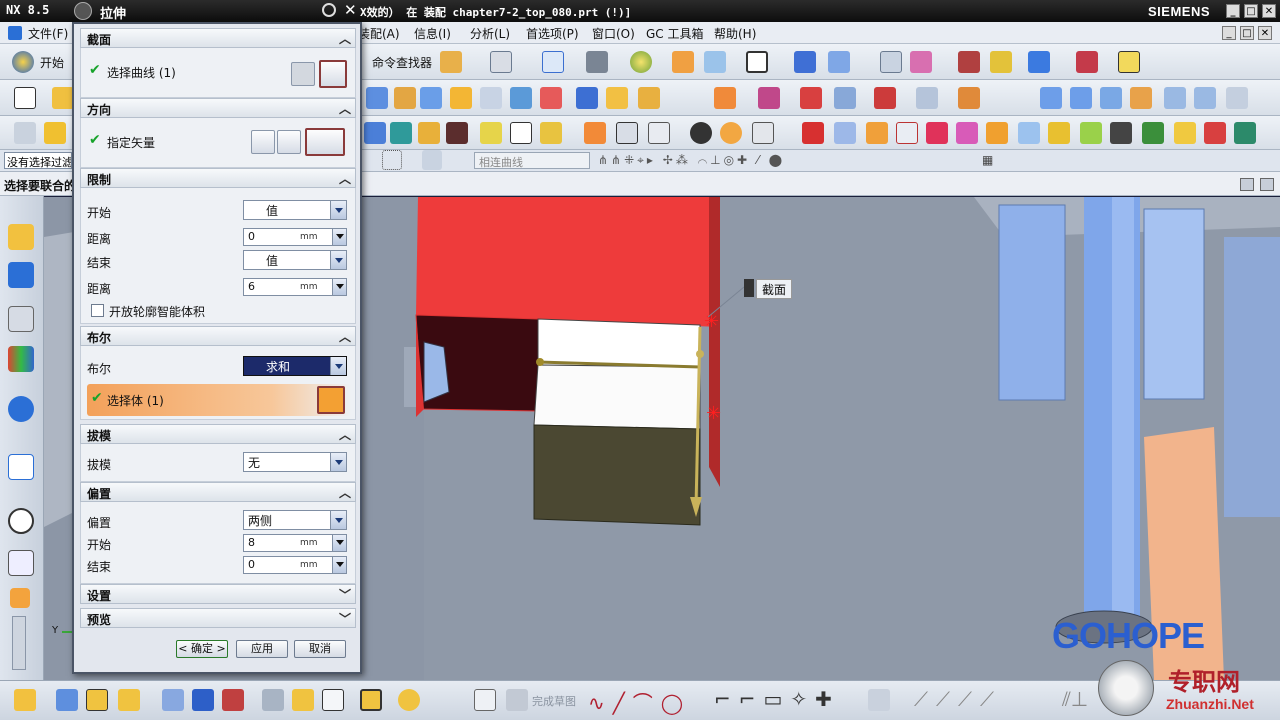 The image size is (1280, 720). What do you see at coordinates (295, 287) in the screenshot?
I see `end-distance-input: 6 mm` at bounding box center [295, 287].